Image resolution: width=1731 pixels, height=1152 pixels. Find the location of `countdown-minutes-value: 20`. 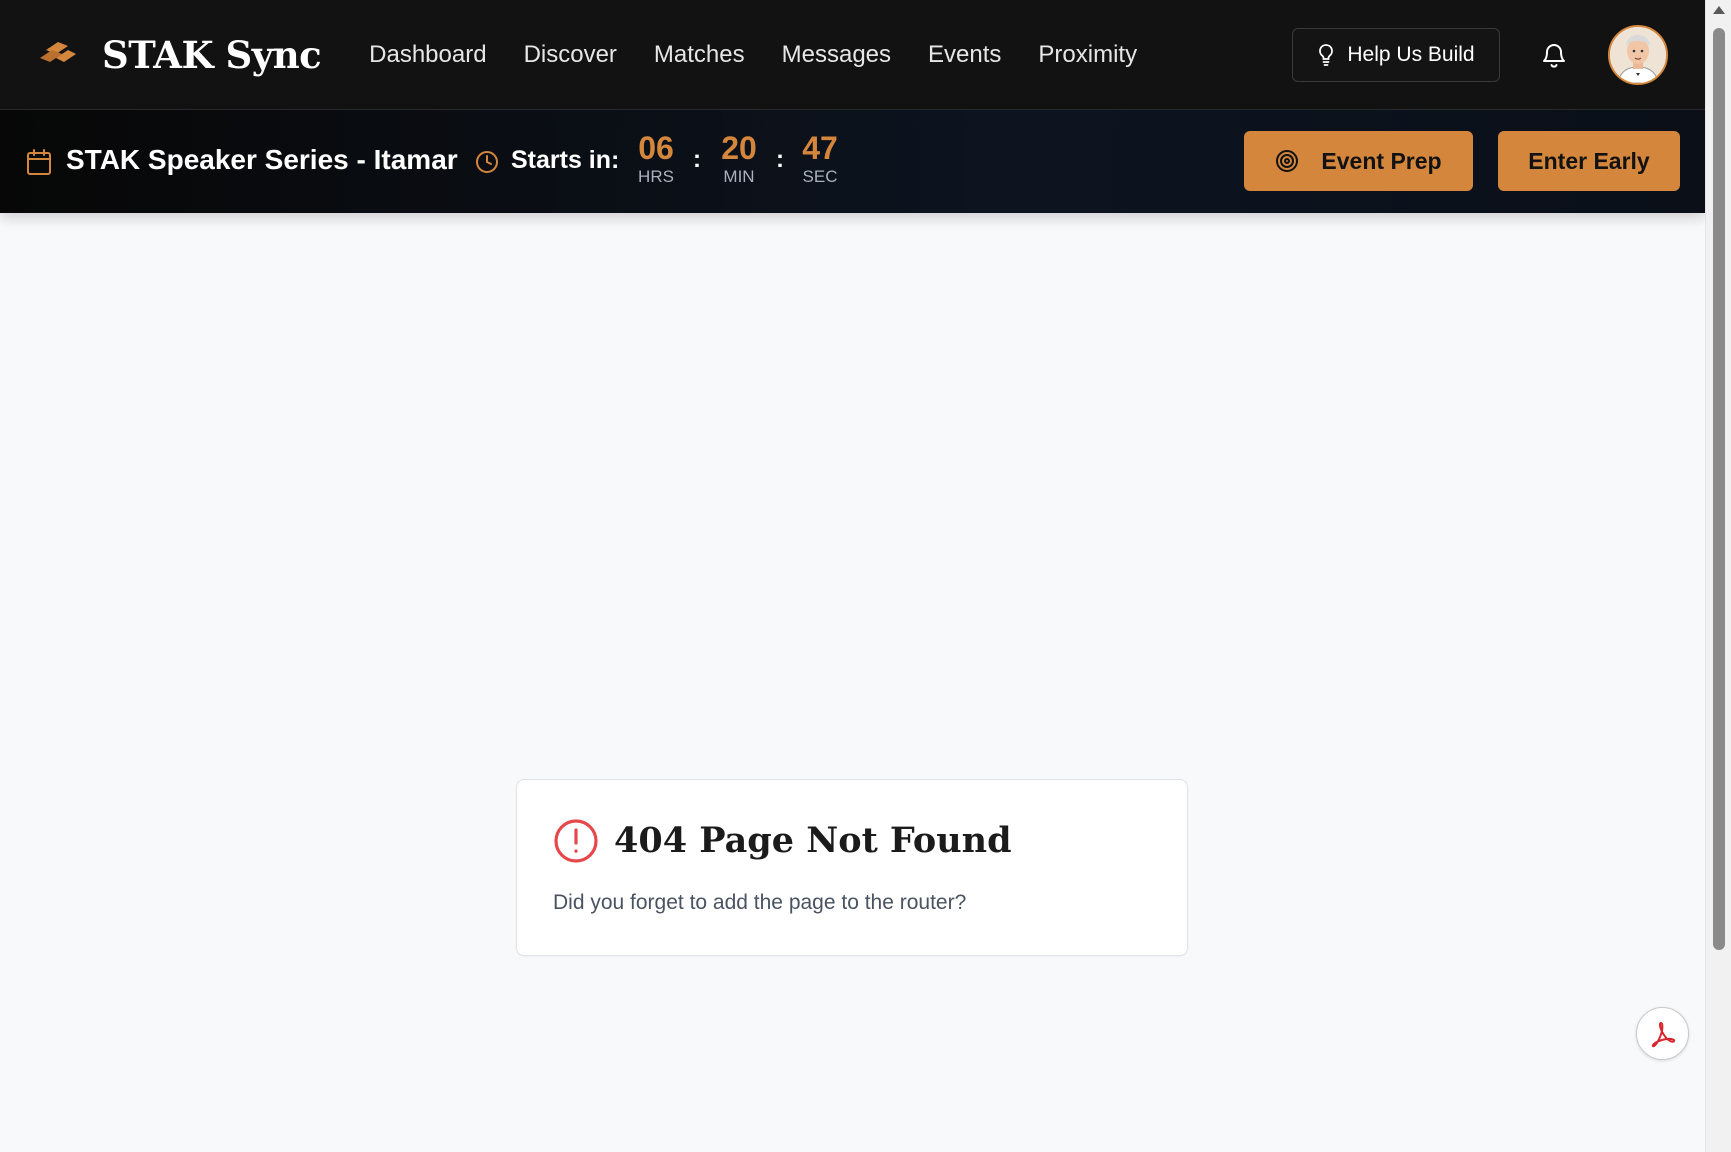

countdown-minutes-value: 20 is located at coordinates (739, 148).